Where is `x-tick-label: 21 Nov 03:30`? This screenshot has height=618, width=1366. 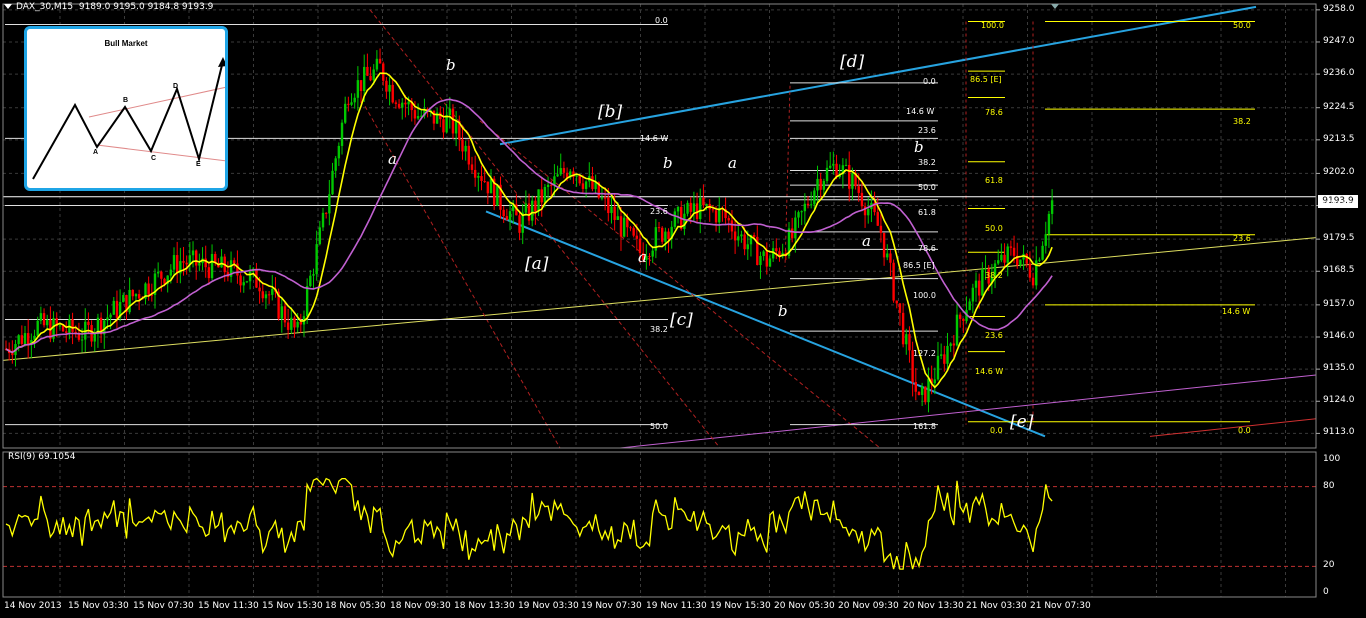 x-tick-label: 21 Nov 03:30 is located at coordinates (996, 606).